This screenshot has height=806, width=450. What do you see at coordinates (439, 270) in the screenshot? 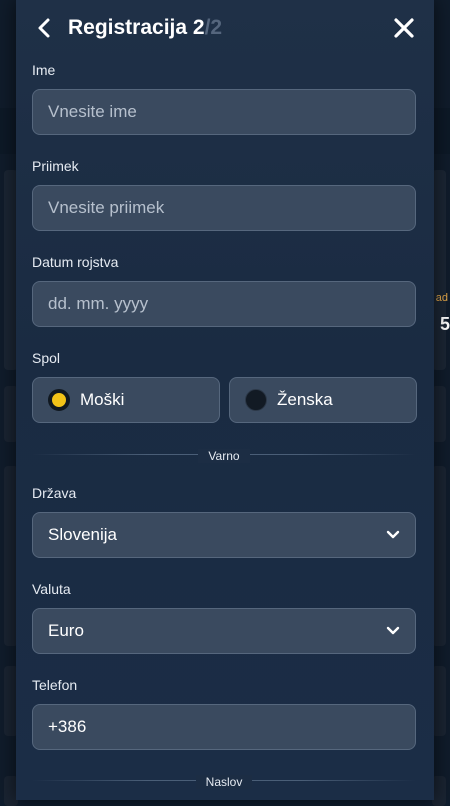
I see `background-card-right` at bounding box center [439, 270].